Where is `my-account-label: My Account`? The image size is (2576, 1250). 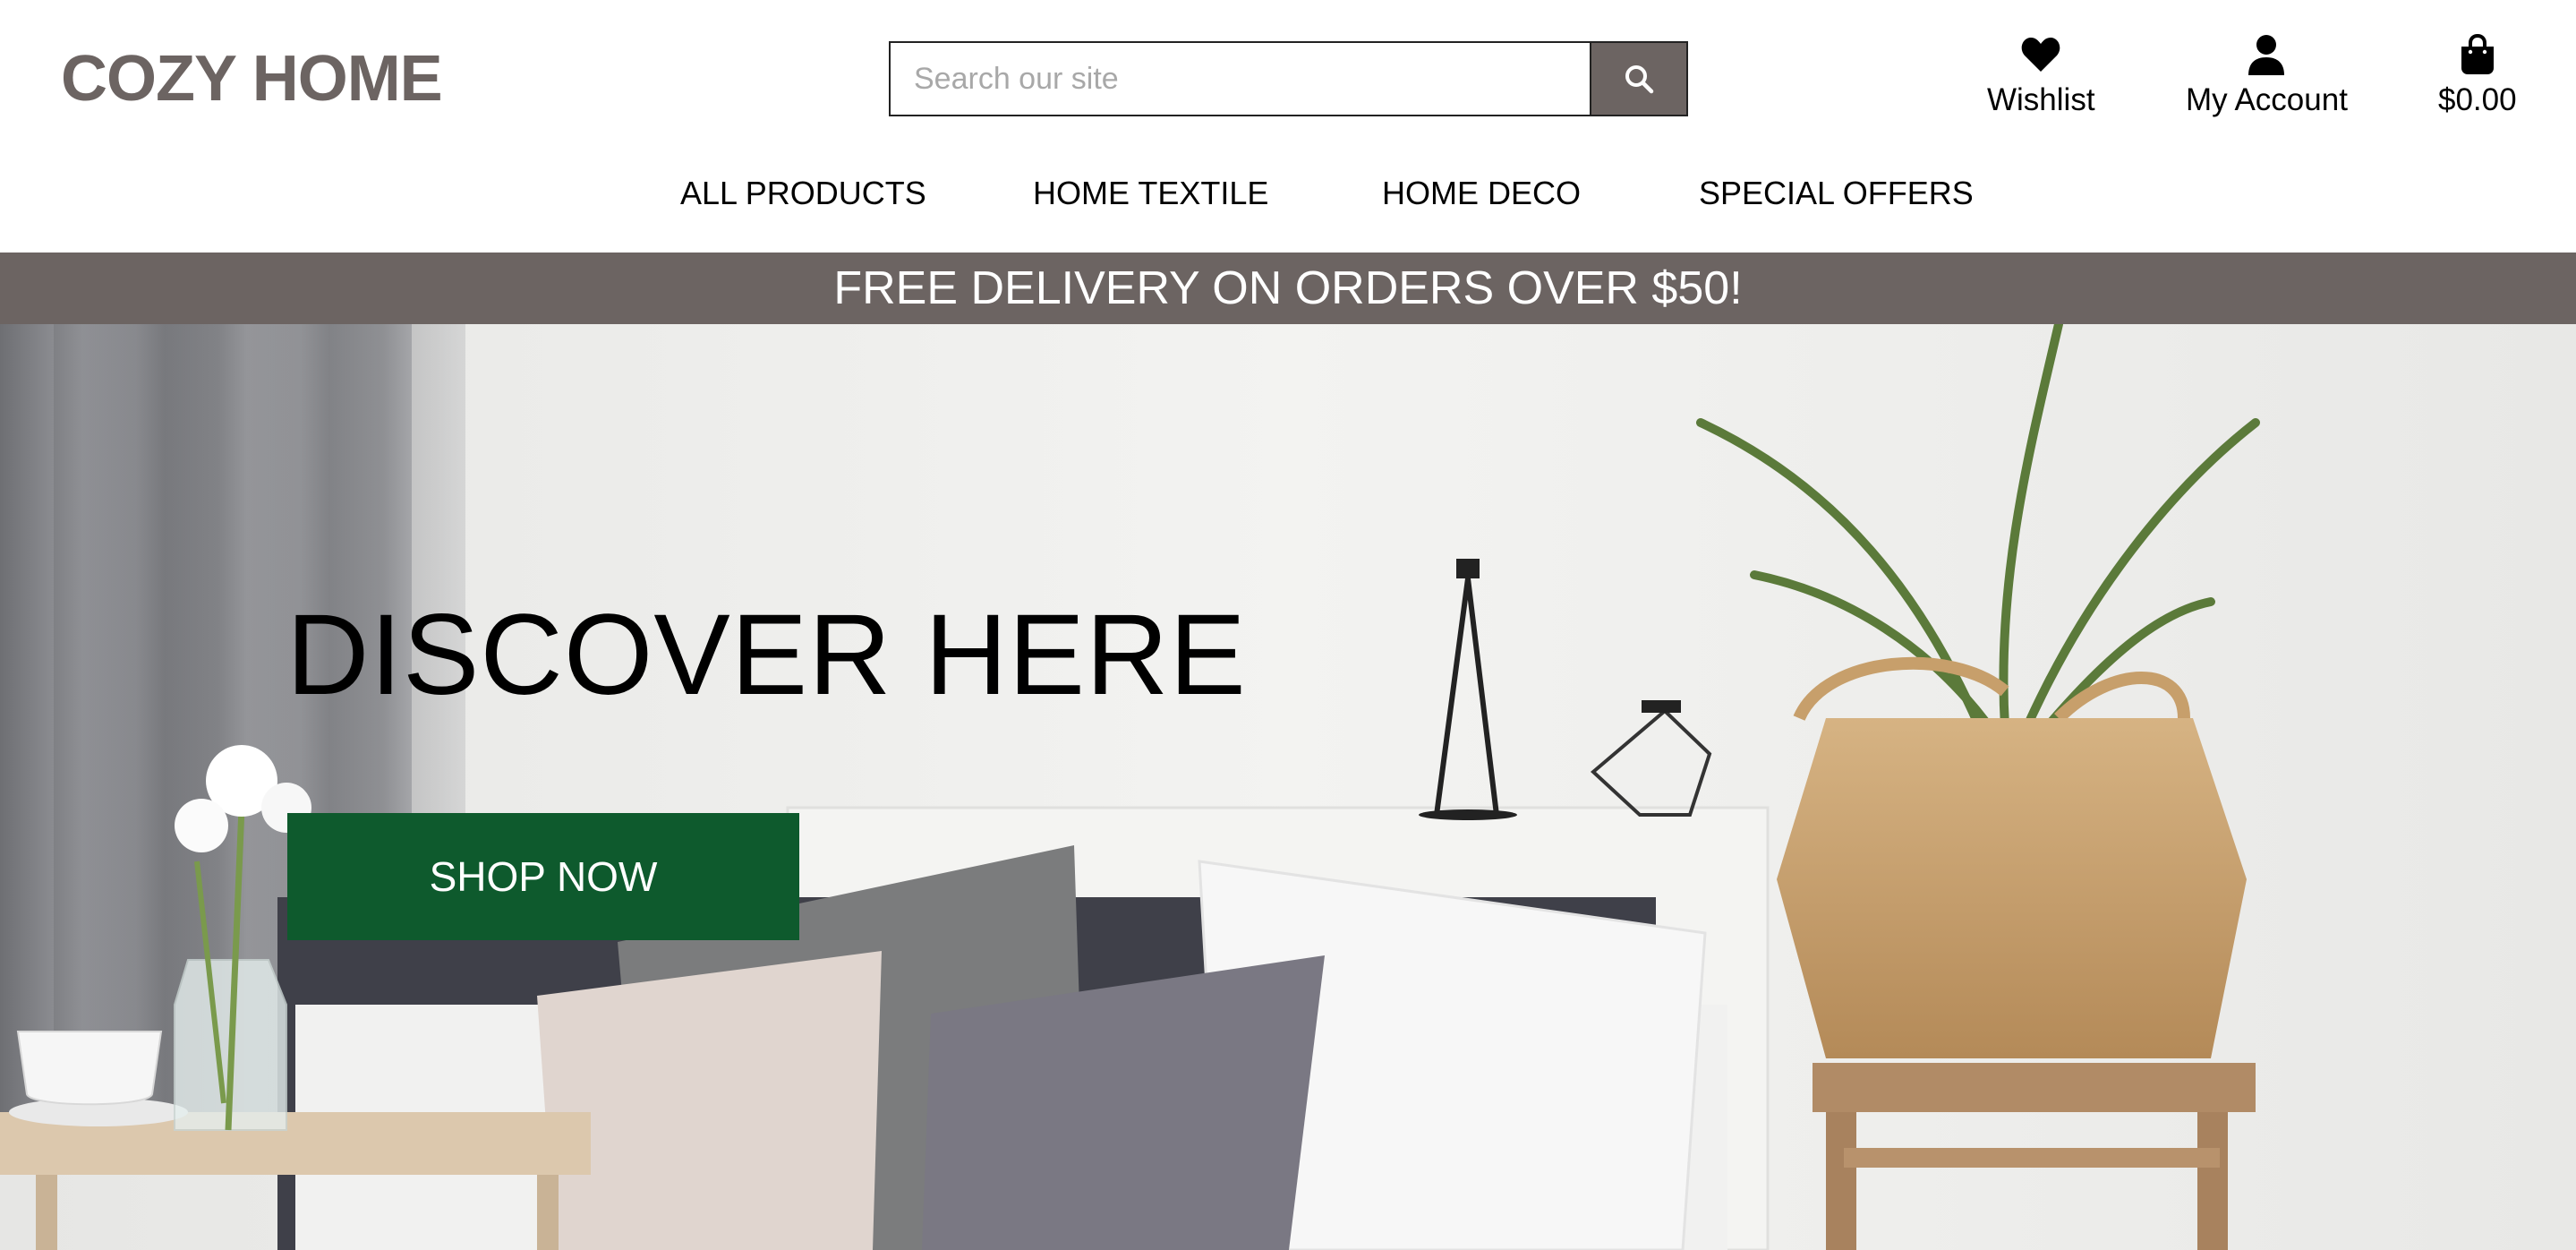 my-account-label: My Account is located at coordinates (2267, 99).